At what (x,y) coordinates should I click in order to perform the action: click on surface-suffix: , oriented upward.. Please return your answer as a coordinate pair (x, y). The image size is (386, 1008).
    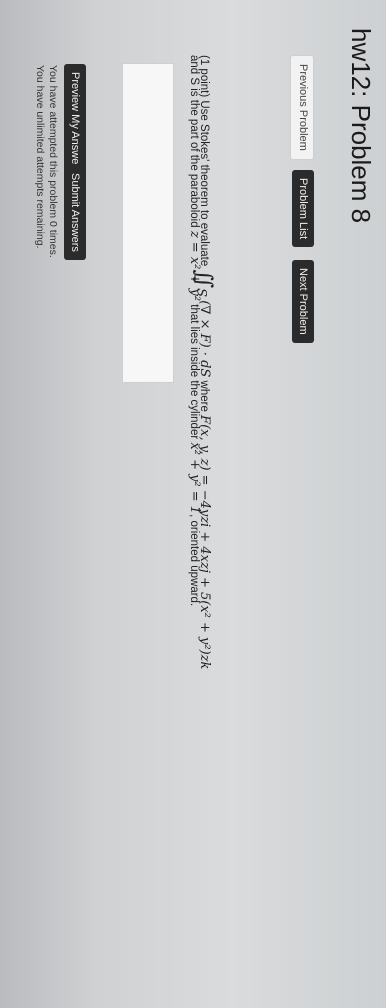
    Looking at the image, I should click on (194, 560).